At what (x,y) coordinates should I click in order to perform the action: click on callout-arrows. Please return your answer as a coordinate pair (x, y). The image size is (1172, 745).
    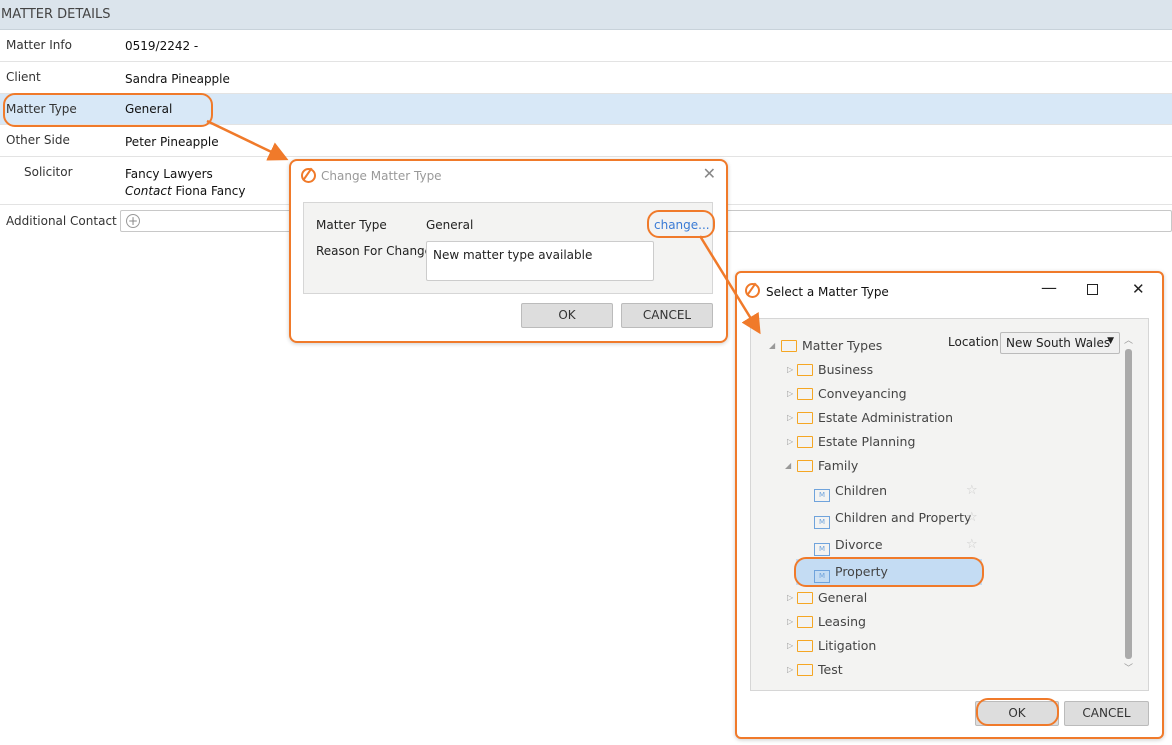
    Looking at the image, I should click on (483, 227).